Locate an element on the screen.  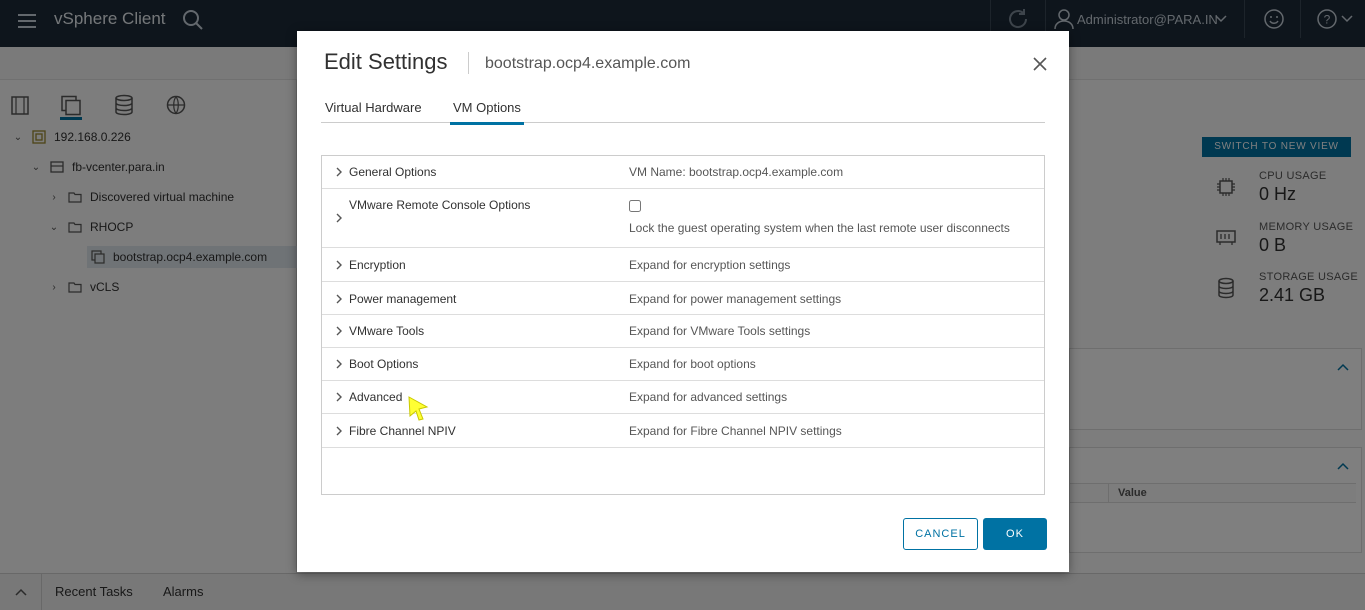
row-value: Expand for VMware Tools settings is located at coordinates (720, 331).